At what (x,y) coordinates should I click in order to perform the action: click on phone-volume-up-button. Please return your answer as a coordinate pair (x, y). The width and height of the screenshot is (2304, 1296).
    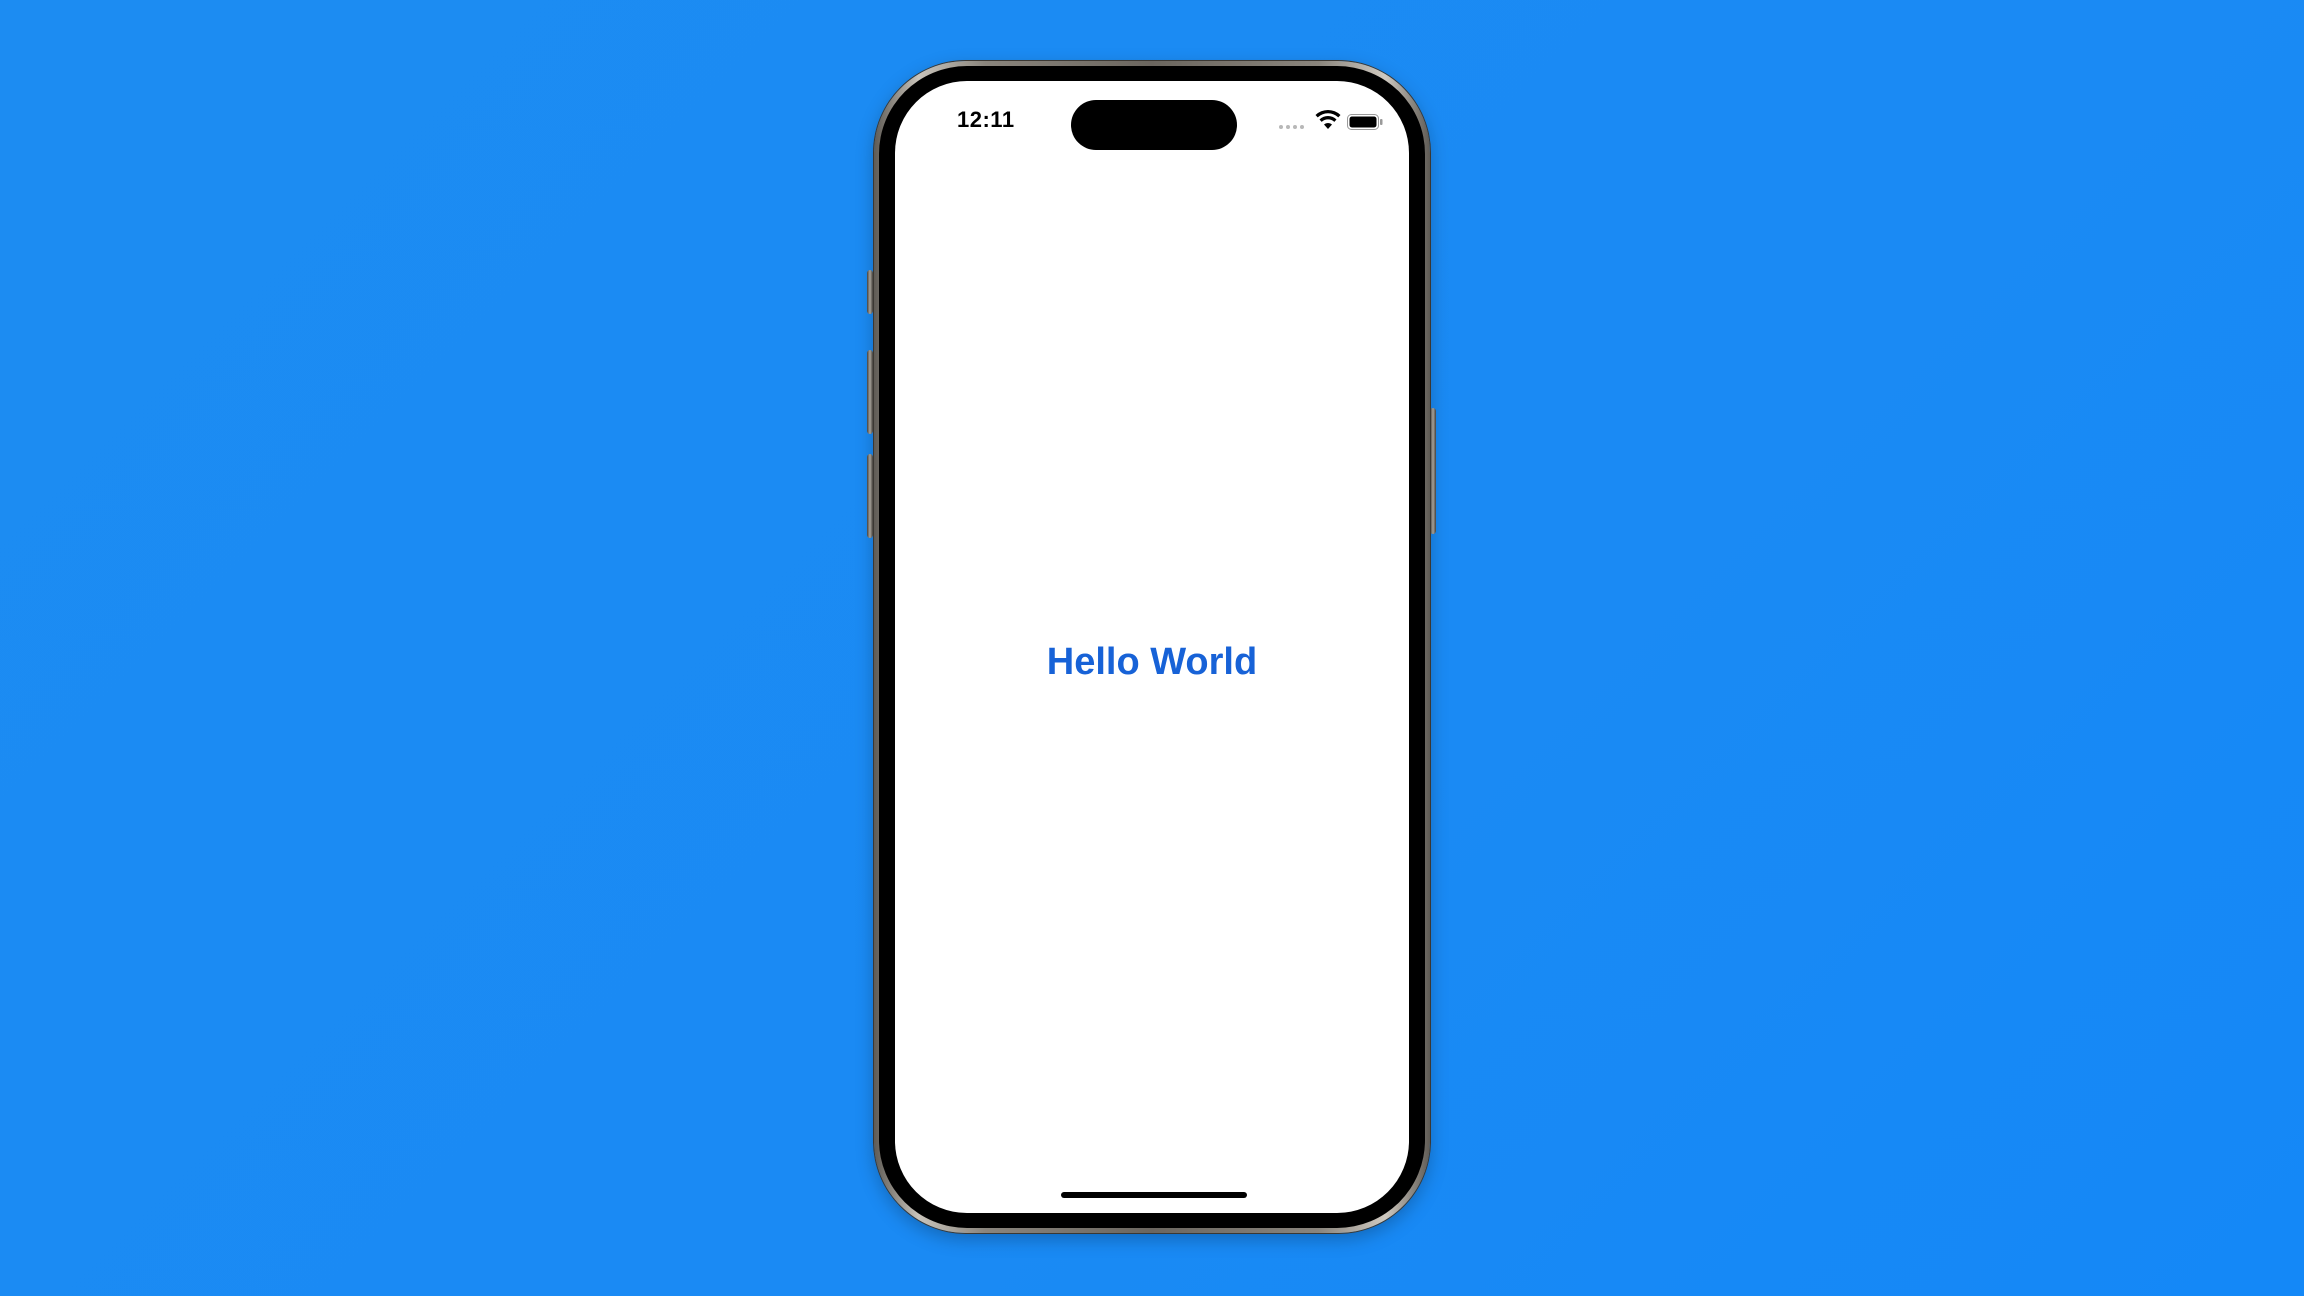
    Looking at the image, I should click on (870, 392).